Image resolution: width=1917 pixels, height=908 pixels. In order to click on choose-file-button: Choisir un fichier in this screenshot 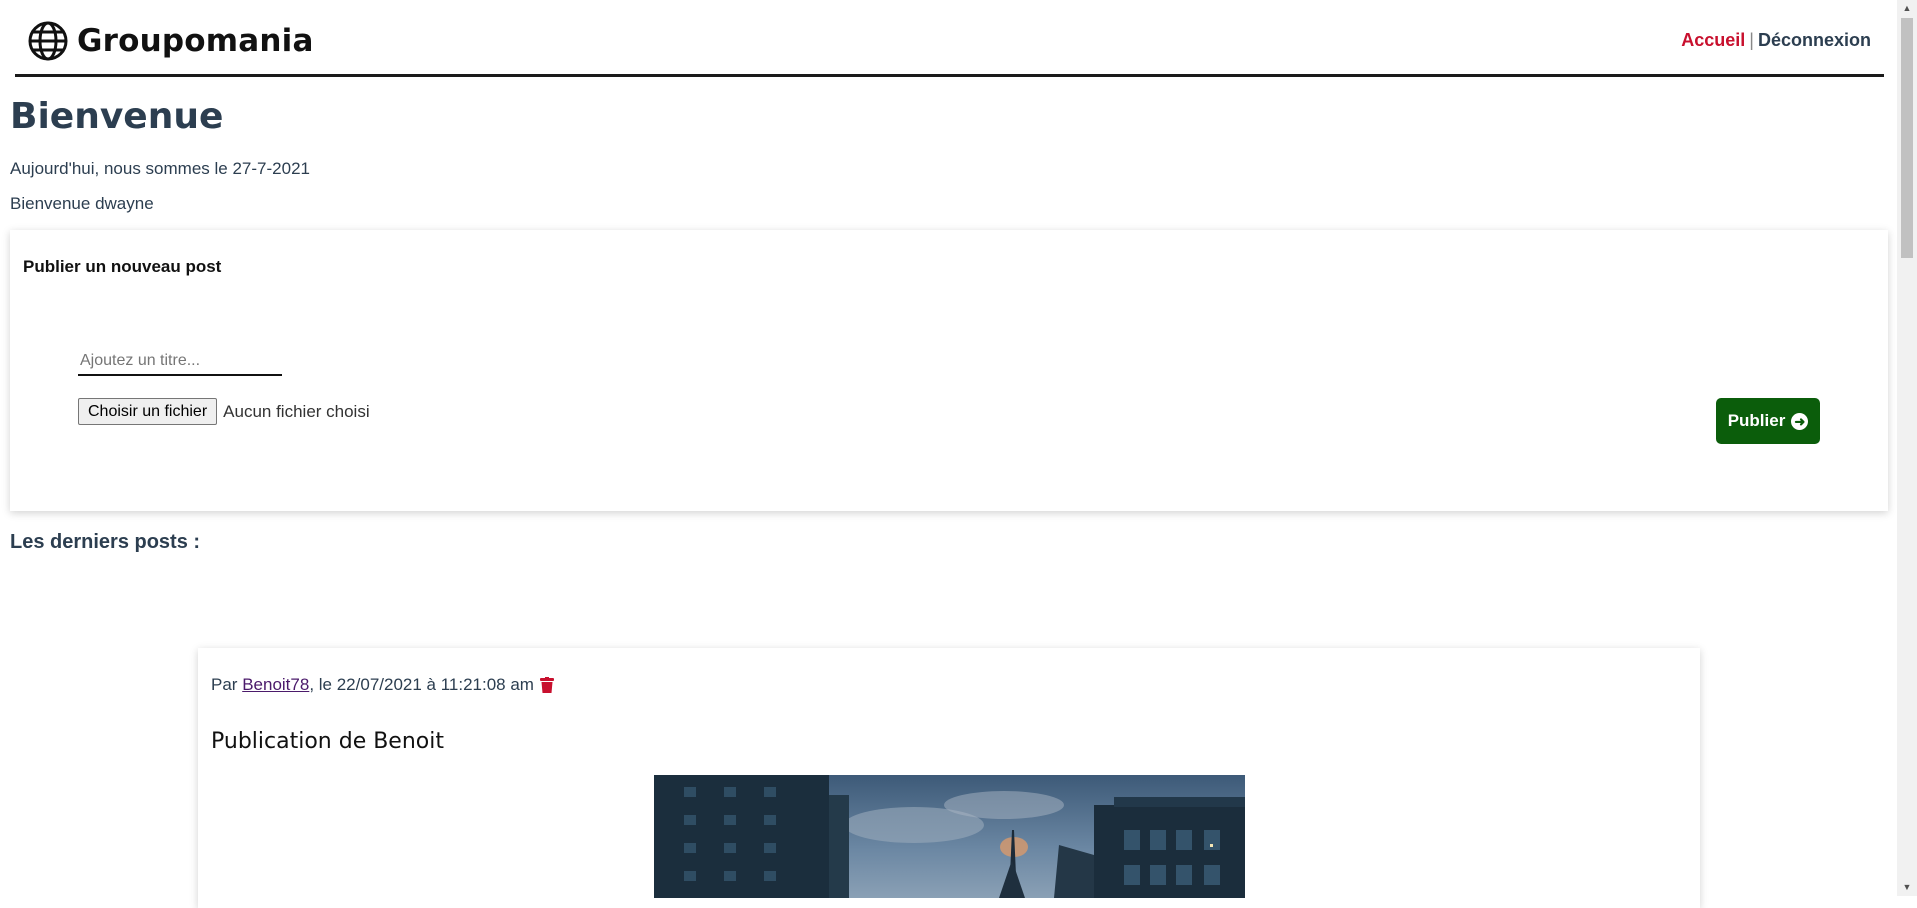, I will do `click(148, 411)`.